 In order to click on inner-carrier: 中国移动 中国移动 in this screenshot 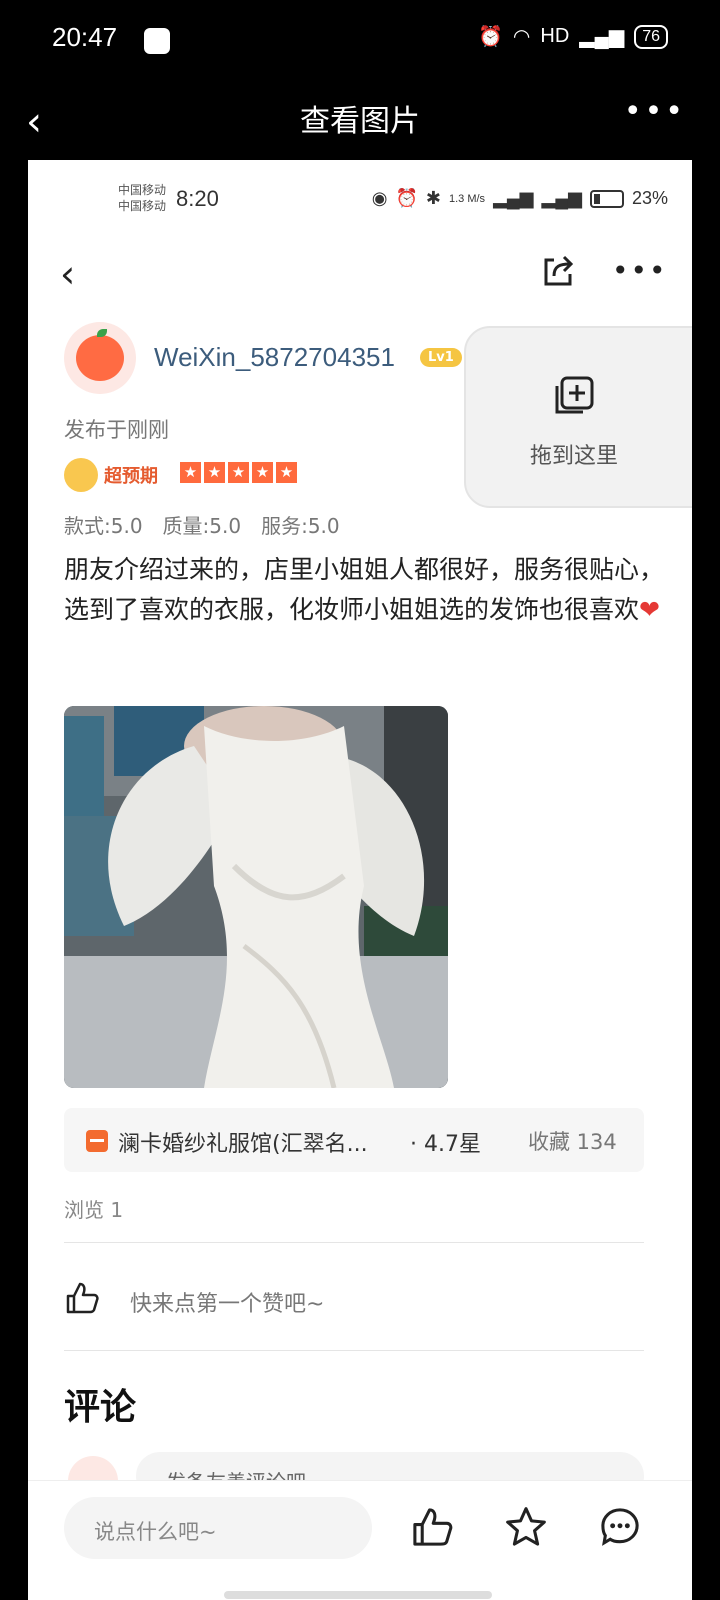, I will do `click(142, 198)`.